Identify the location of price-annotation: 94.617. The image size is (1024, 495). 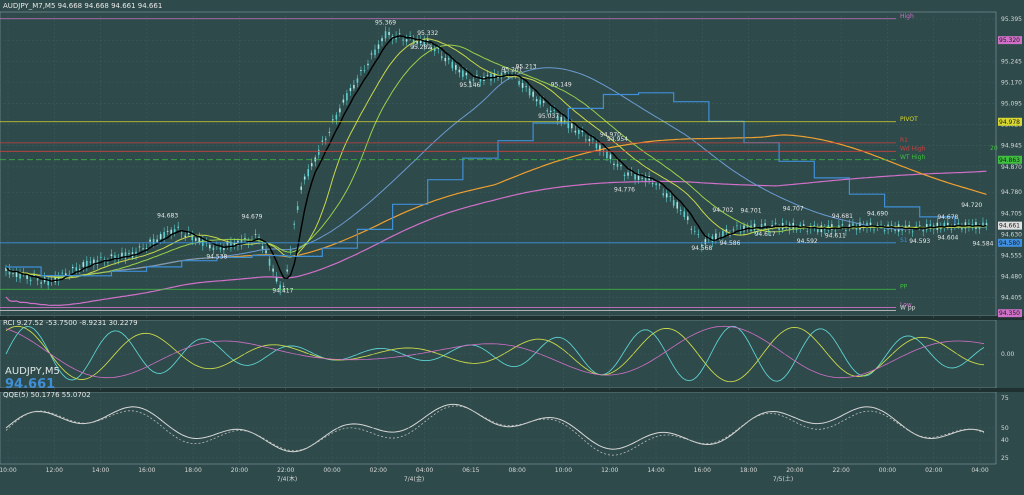
(765, 234).